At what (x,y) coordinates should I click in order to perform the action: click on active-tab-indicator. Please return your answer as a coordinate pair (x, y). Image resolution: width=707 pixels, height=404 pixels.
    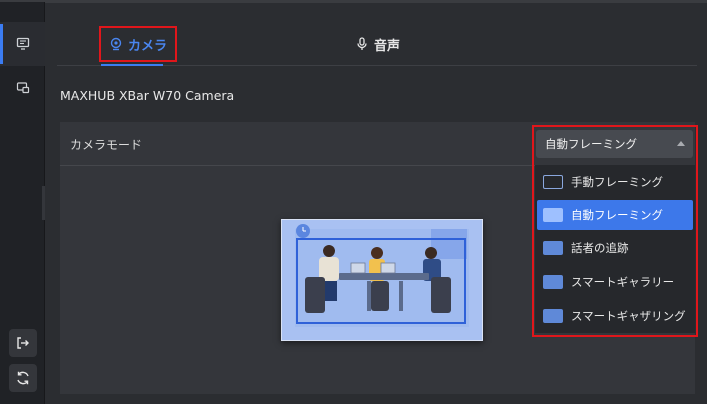
    Looking at the image, I should click on (132, 65).